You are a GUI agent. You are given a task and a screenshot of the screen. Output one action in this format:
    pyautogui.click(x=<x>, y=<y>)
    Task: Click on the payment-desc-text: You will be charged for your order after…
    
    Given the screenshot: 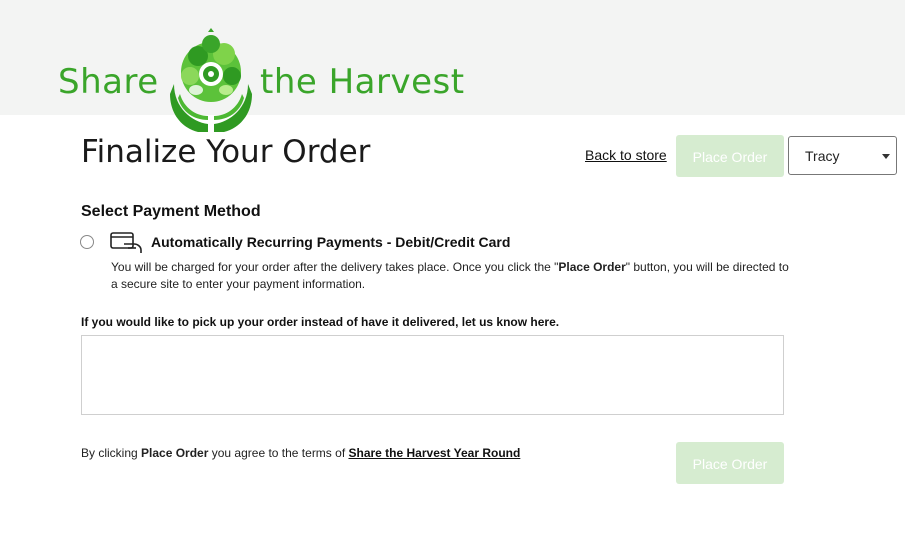 What is the action you would take?
    pyautogui.click(x=335, y=267)
    